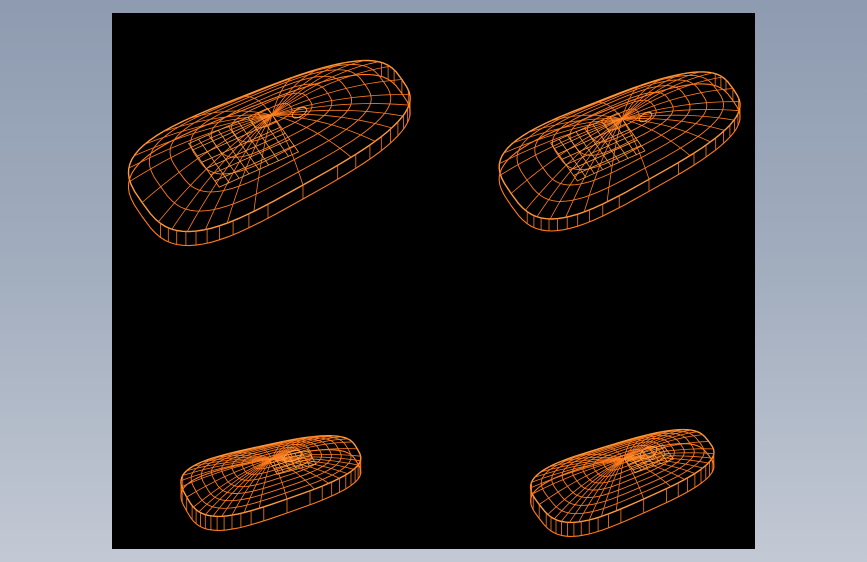  I want to click on mouse-wireframe-bottom-right, so click(622, 482).